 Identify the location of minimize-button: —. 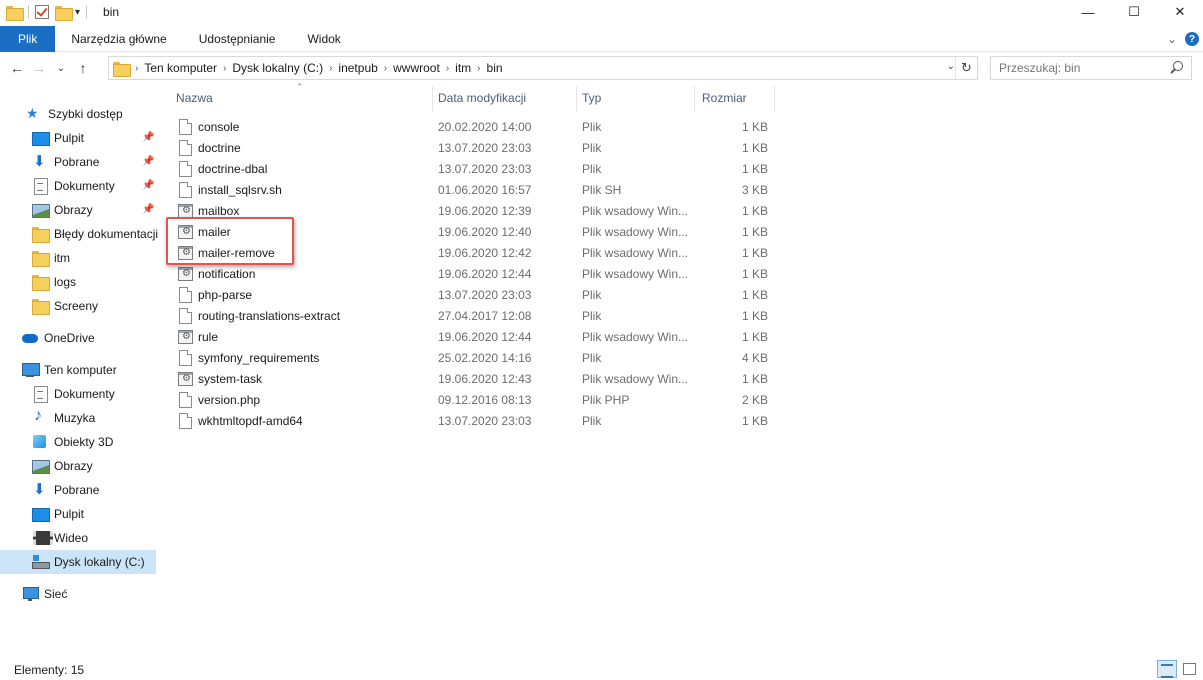
(1088, 12).